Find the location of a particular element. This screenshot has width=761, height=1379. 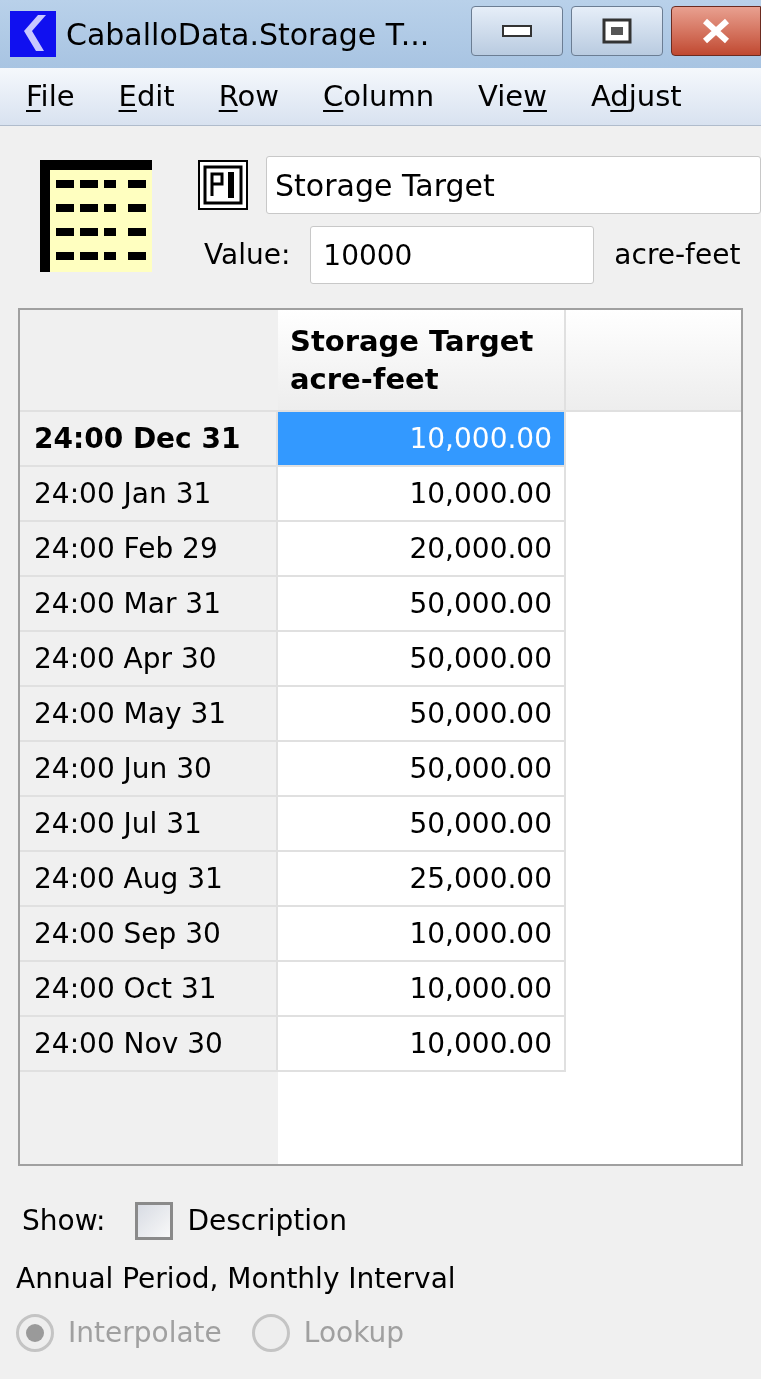

radio-label: Interpolate is located at coordinates (145, 1333).